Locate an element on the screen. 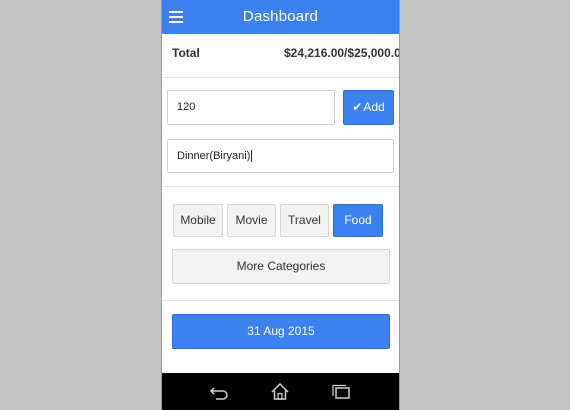 The image size is (570, 410). category-mobile-button: Mobile is located at coordinates (198, 220).